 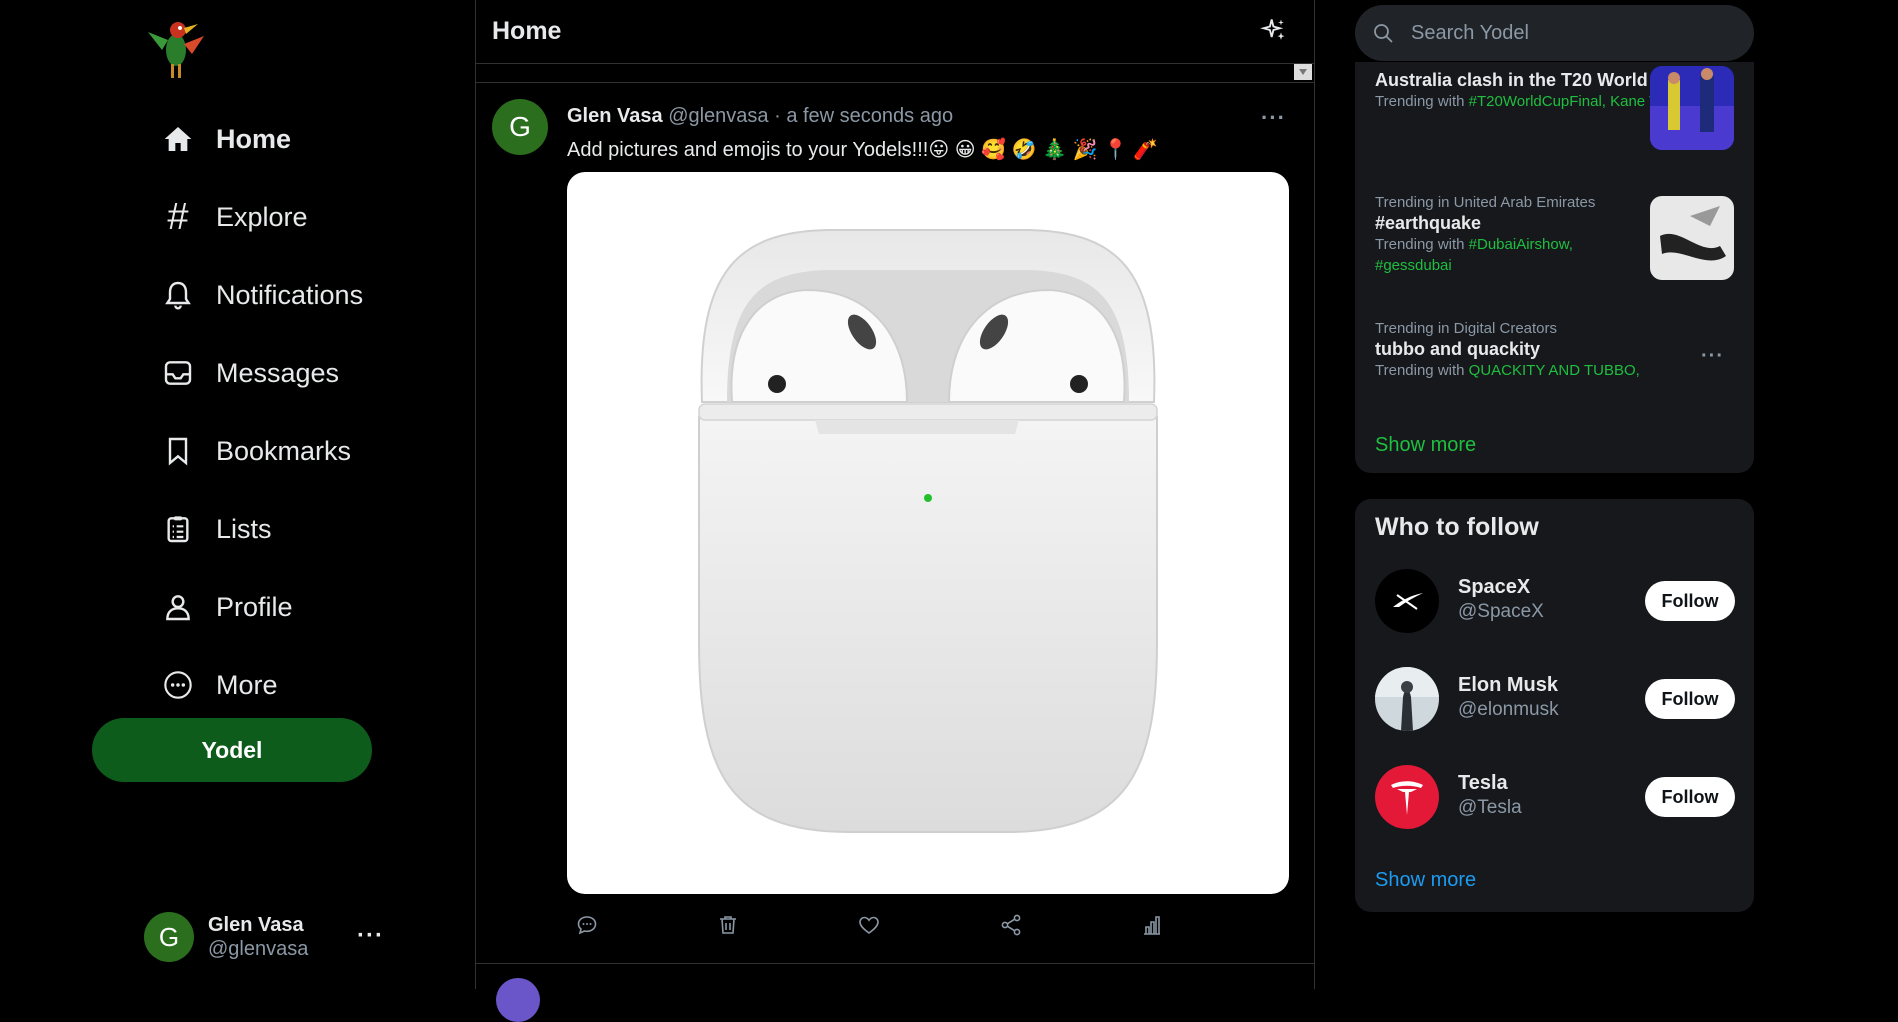 I want to click on nav-more: More, so click(x=261, y=685).